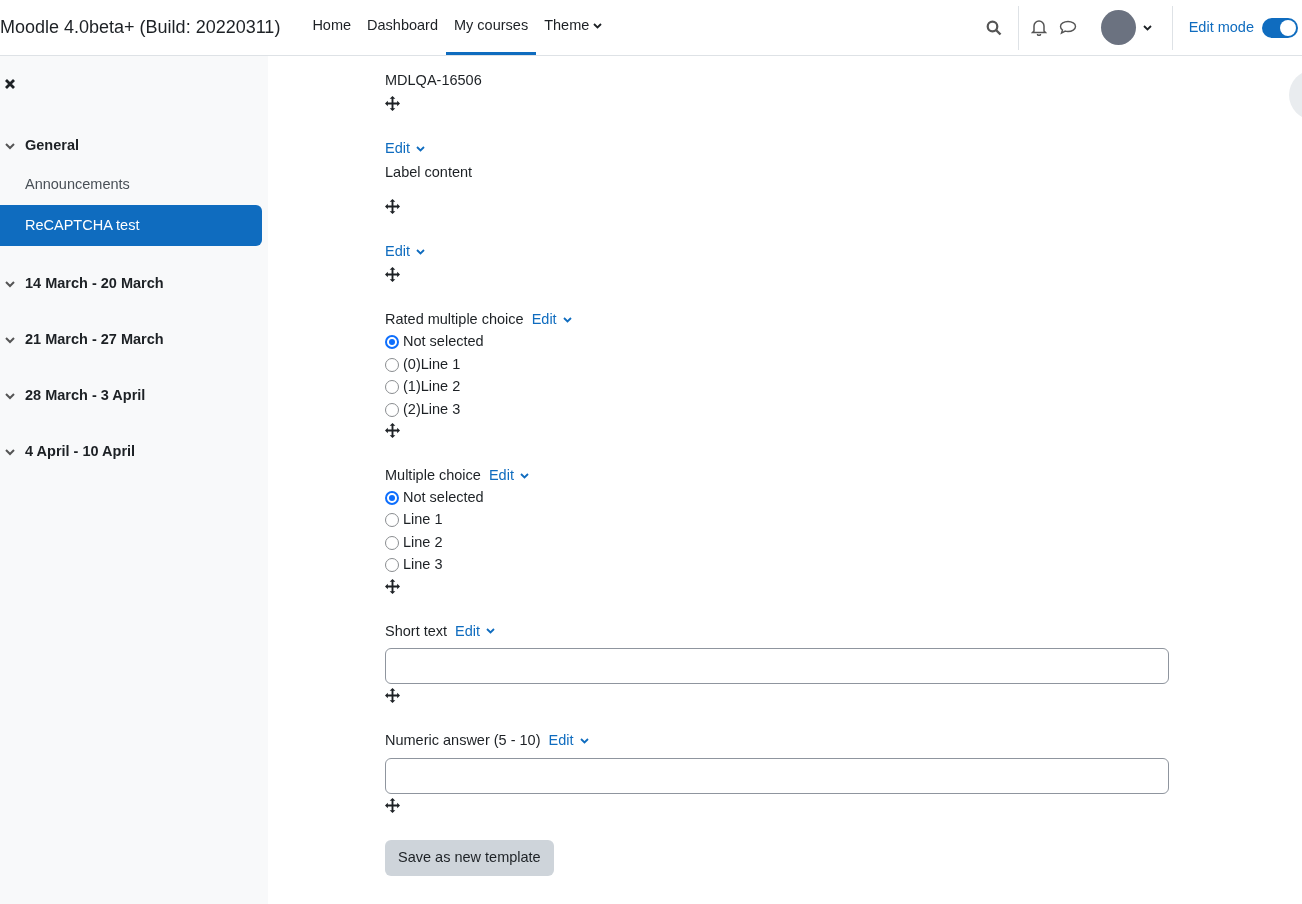  Describe the element at coordinates (140, 27) in the screenshot. I see `site-name: Moodle 4.0beta+ (Build: 20220311)` at that location.